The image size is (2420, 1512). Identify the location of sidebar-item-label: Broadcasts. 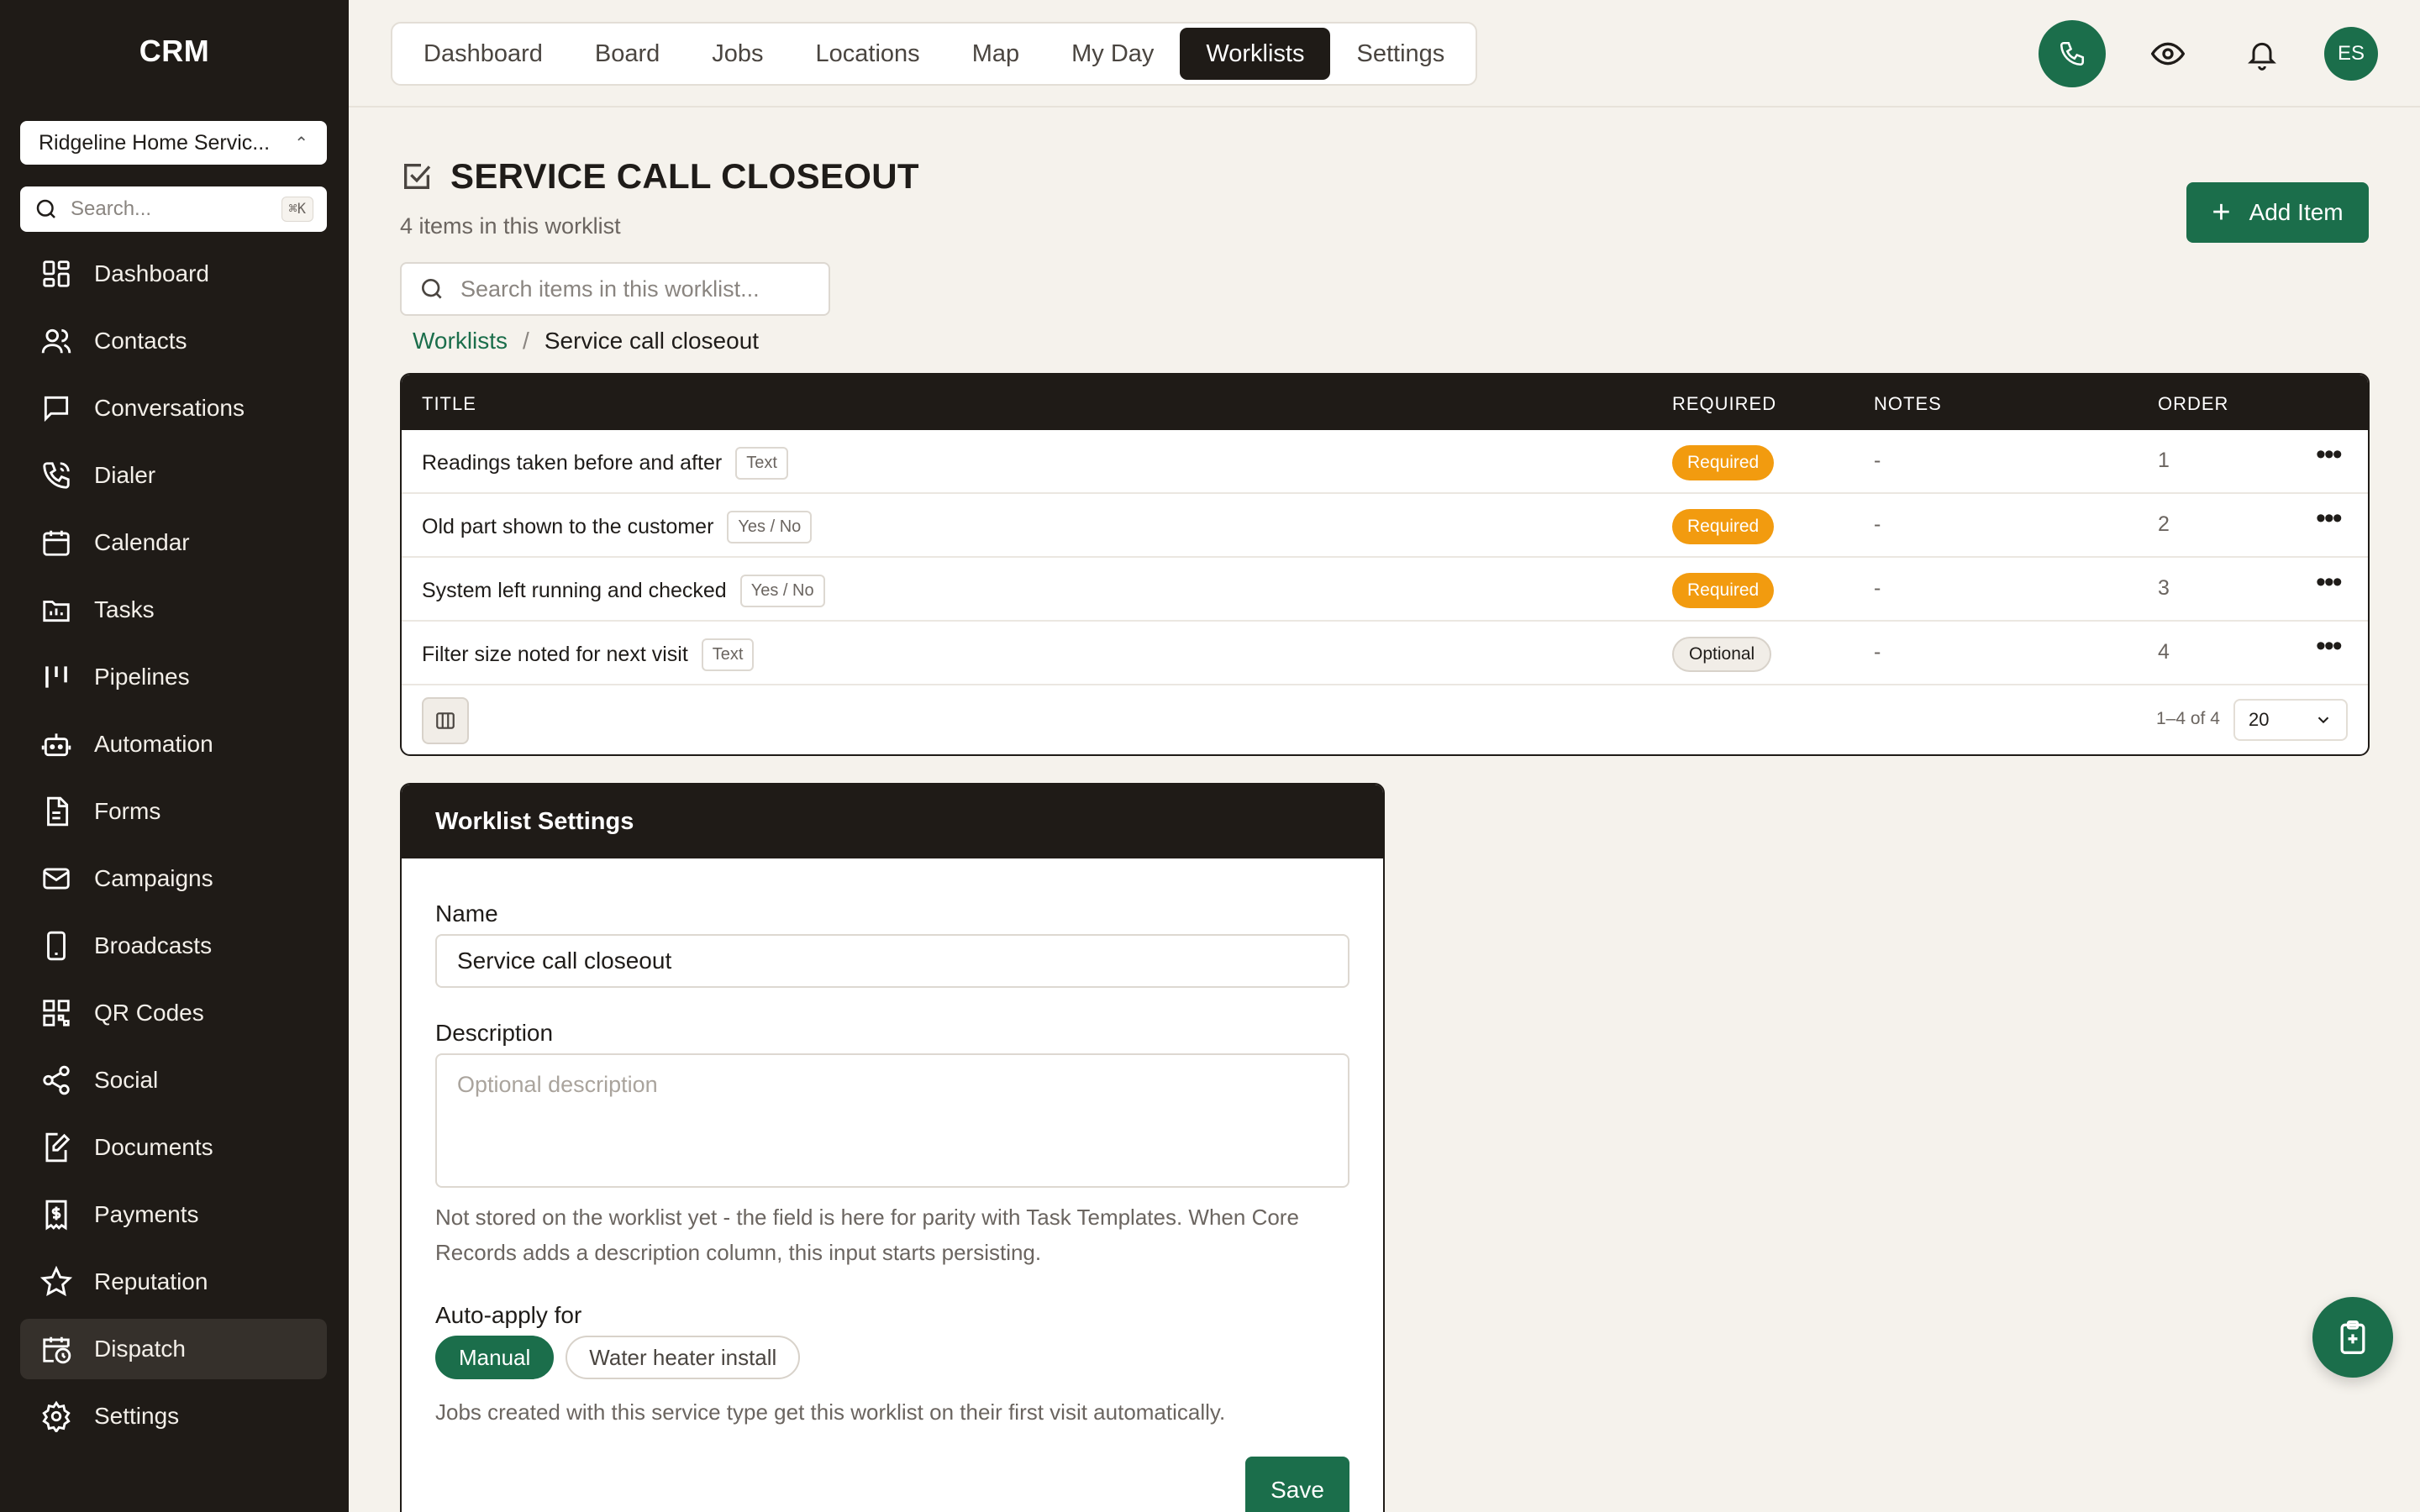
(153, 945).